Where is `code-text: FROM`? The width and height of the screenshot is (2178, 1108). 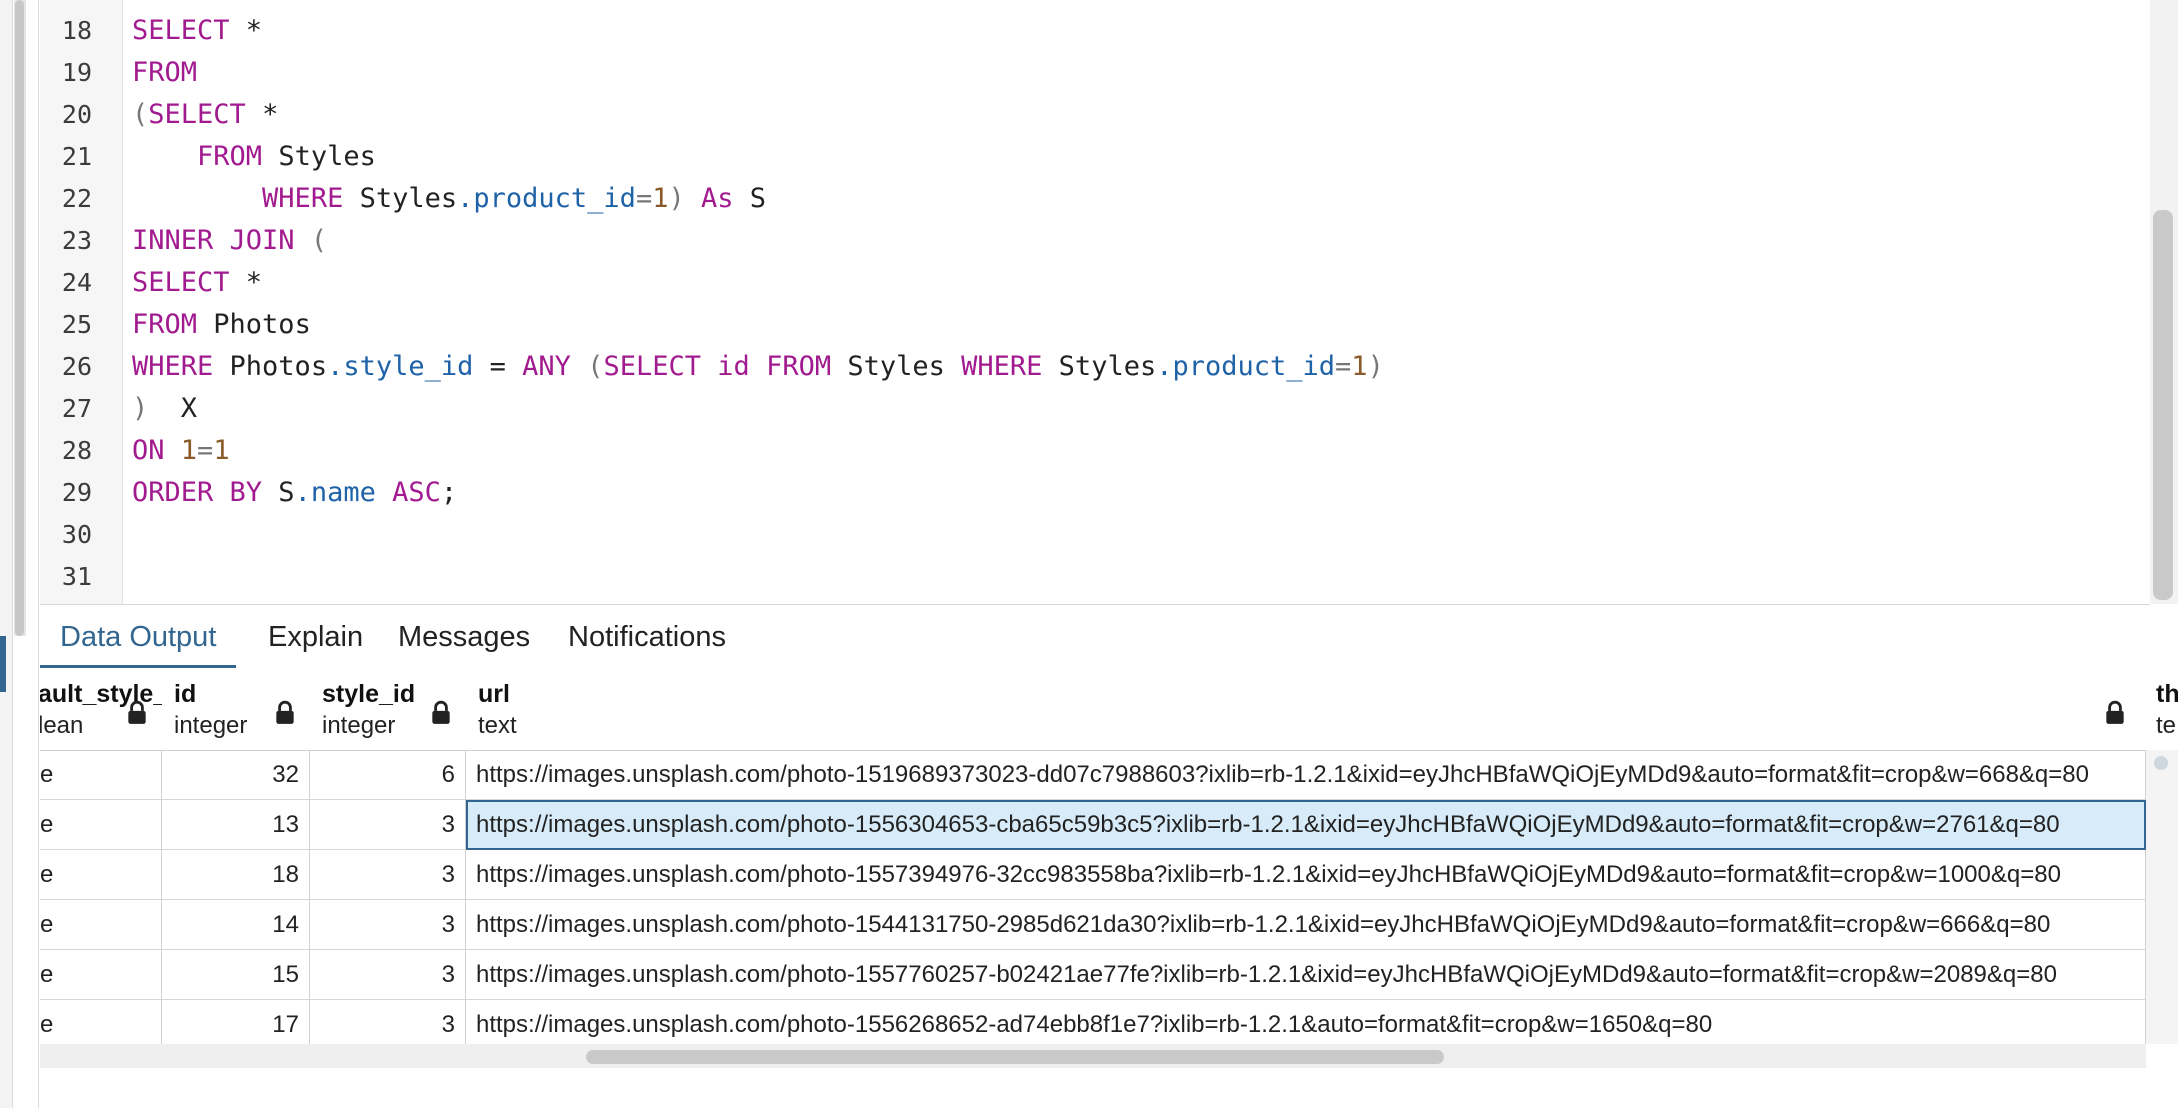 code-text: FROM is located at coordinates (164, 73).